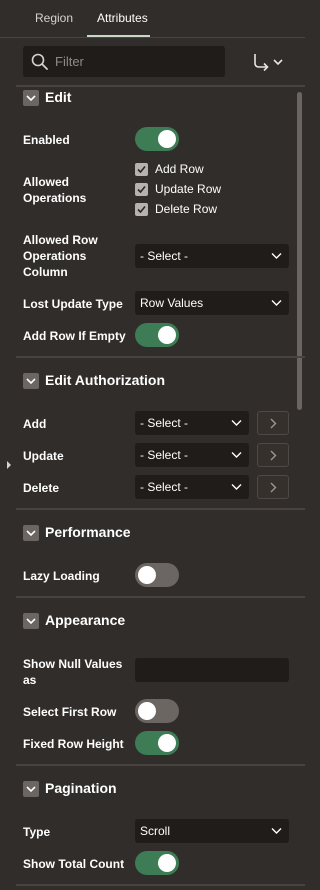  I want to click on enabled-label: Enabled, so click(46, 140).